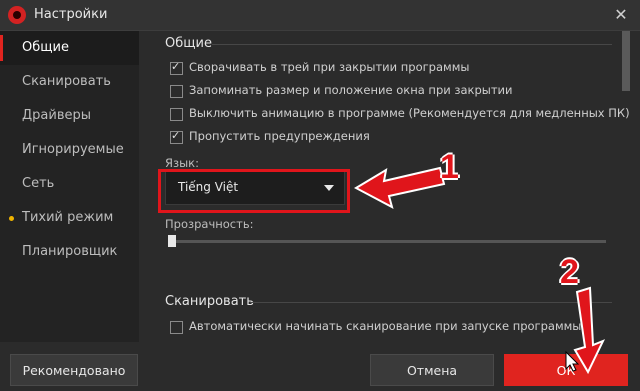 The width and height of the screenshot is (640, 391). I want to click on arrow-2-icon, so click(589, 330).